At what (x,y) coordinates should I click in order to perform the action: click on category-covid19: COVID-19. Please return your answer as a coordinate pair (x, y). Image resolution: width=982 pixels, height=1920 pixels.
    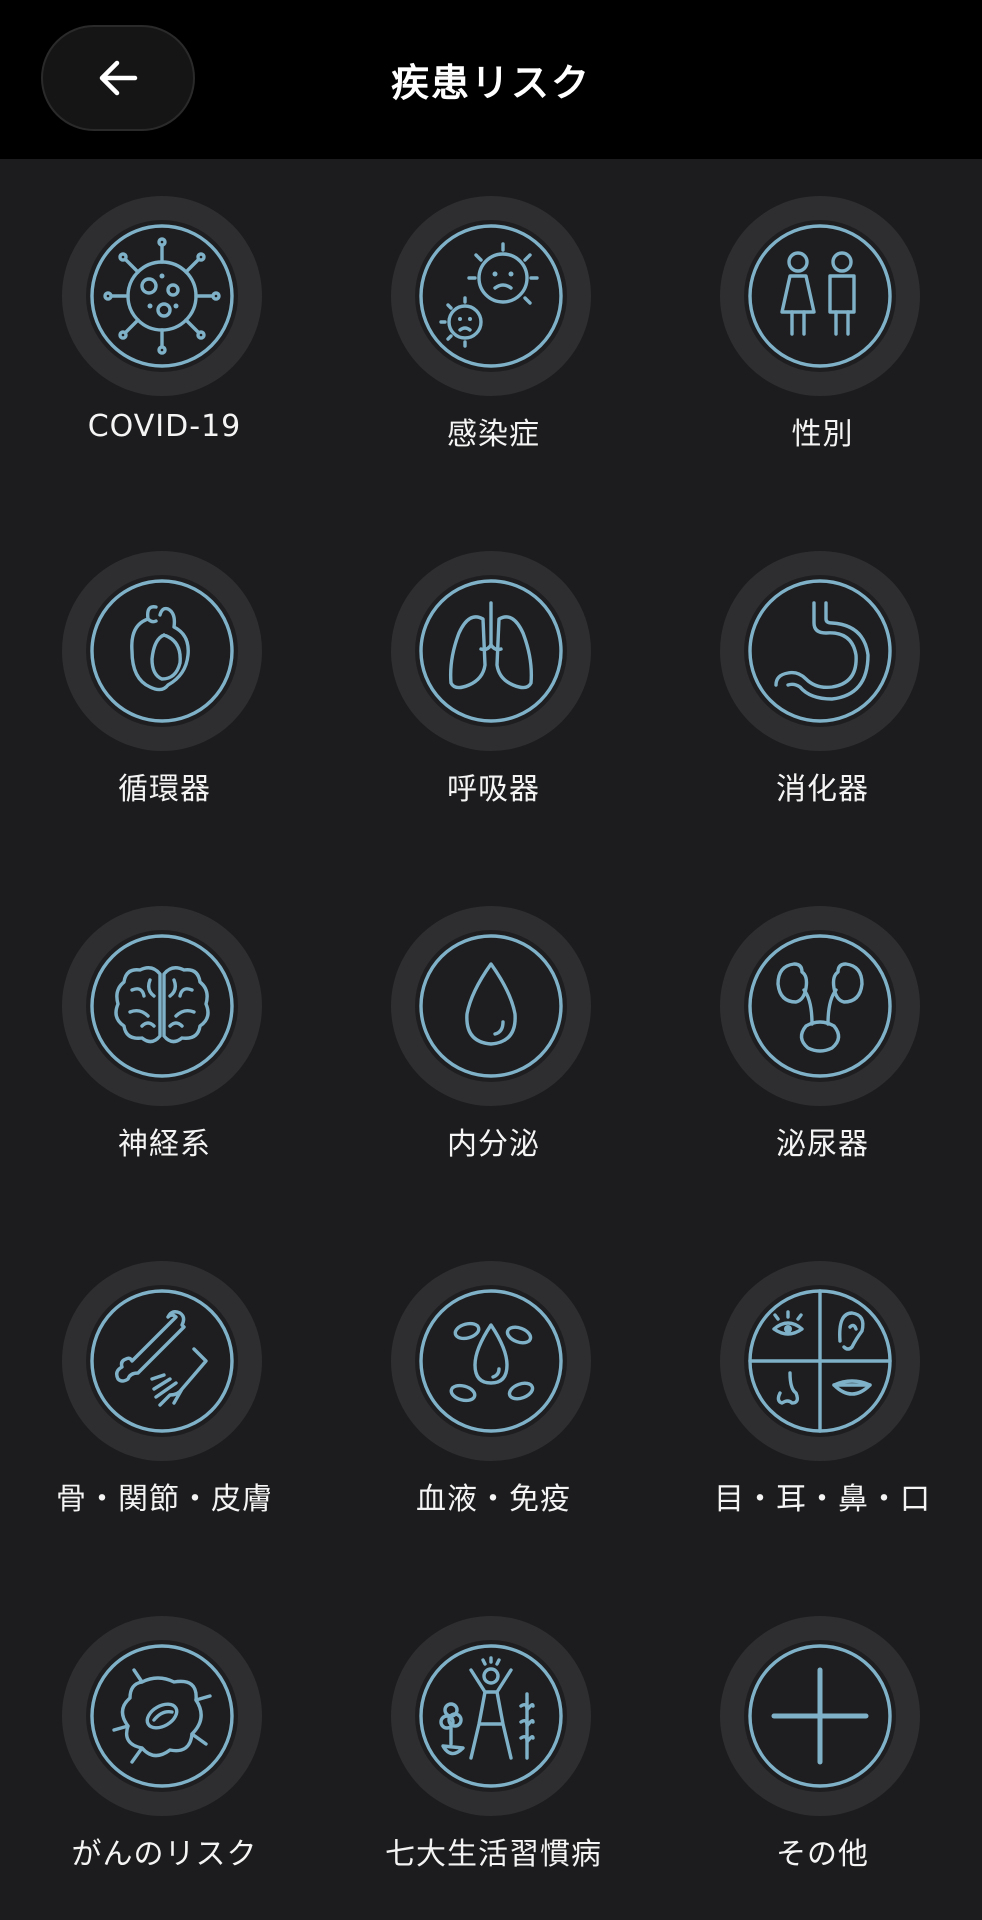
    Looking at the image, I should click on (164, 324).